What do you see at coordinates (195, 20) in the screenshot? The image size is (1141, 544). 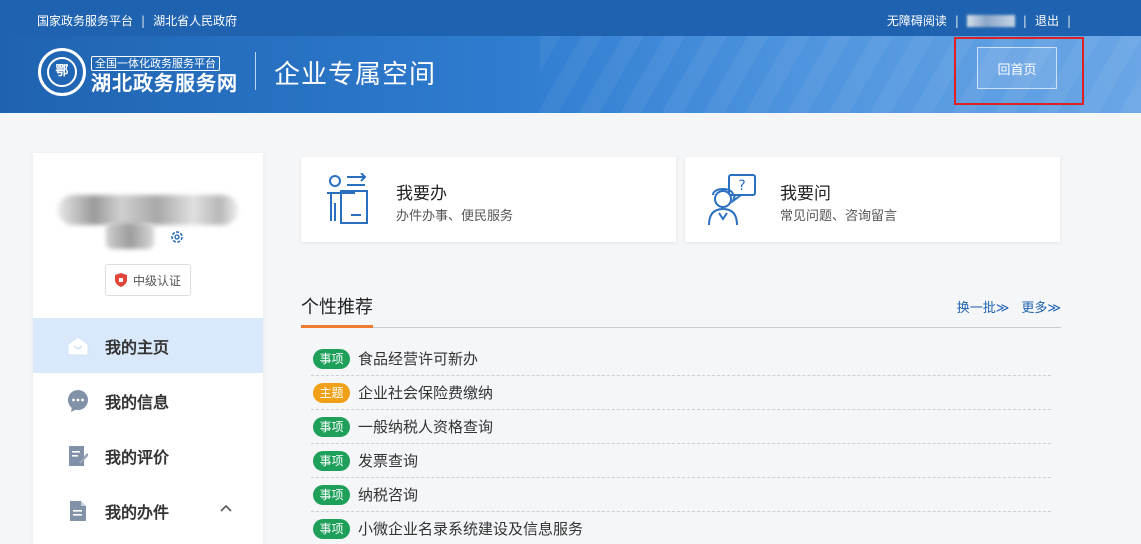 I see `hubei-gov-link: 湖北省人民政府` at bounding box center [195, 20].